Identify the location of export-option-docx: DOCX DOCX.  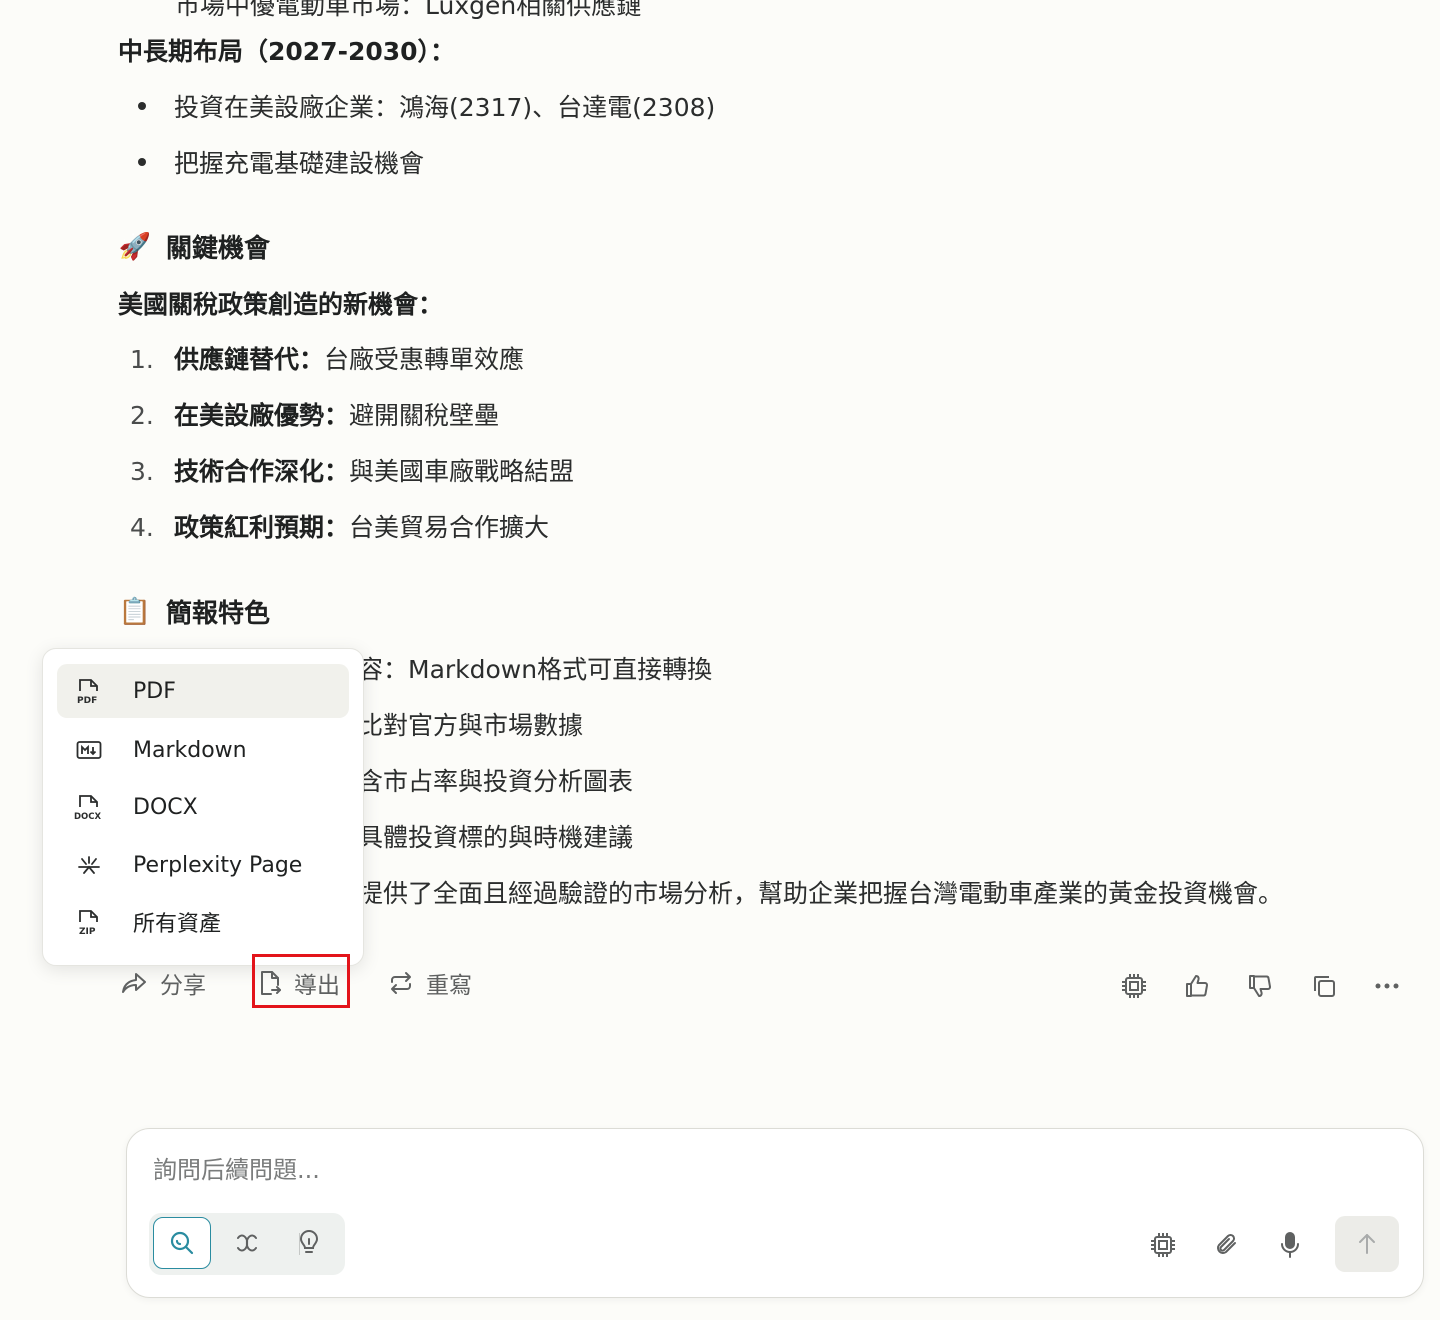
(203, 807).